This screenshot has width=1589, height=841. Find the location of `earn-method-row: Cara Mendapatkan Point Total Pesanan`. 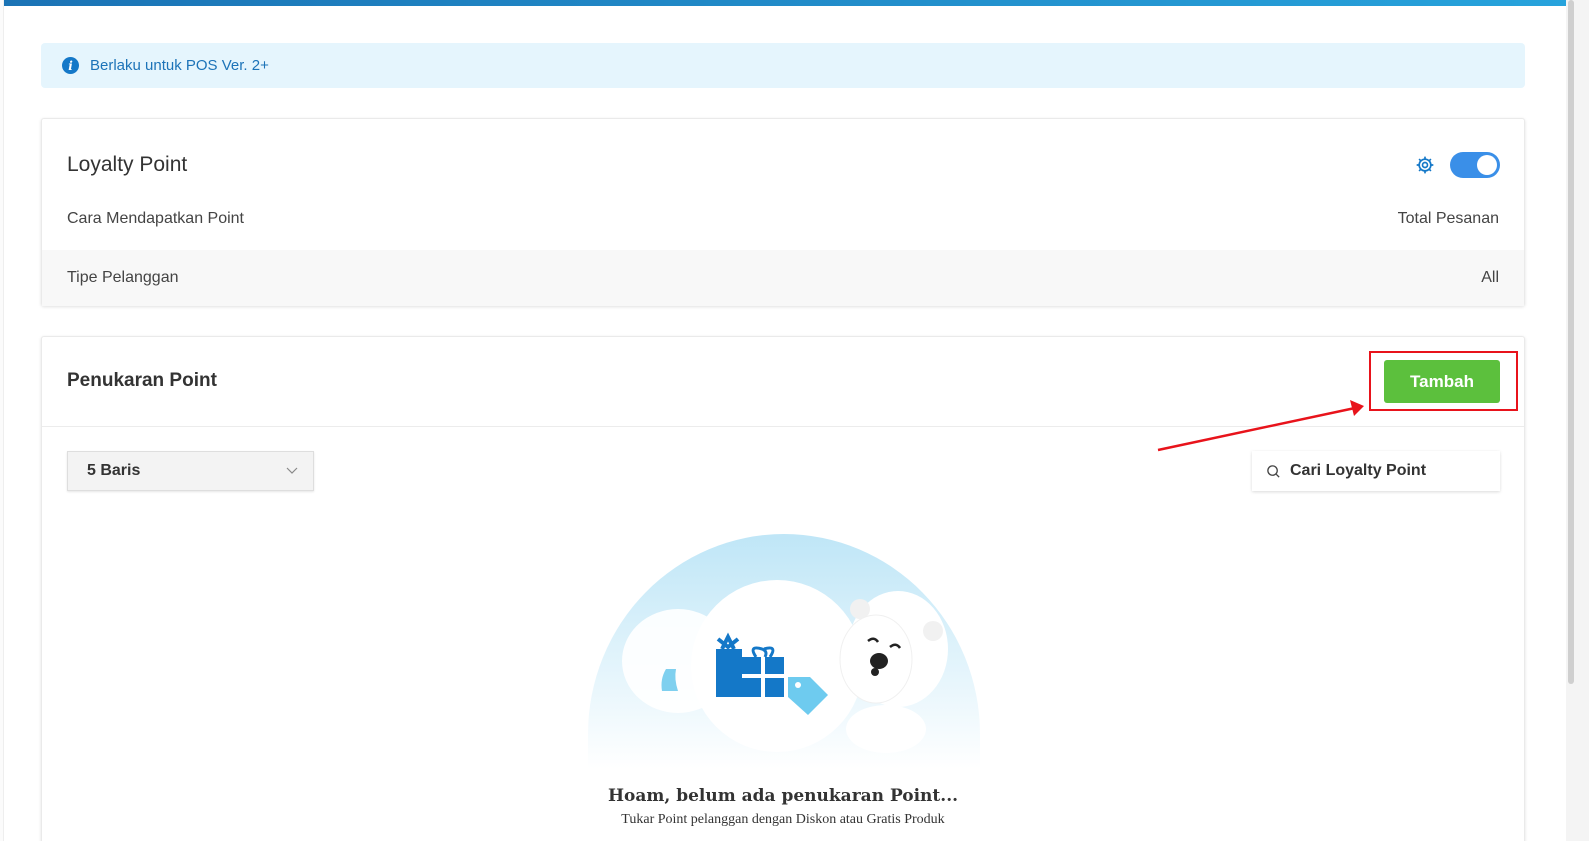

earn-method-row: Cara Mendapatkan Point Total Pesanan is located at coordinates (783, 218).